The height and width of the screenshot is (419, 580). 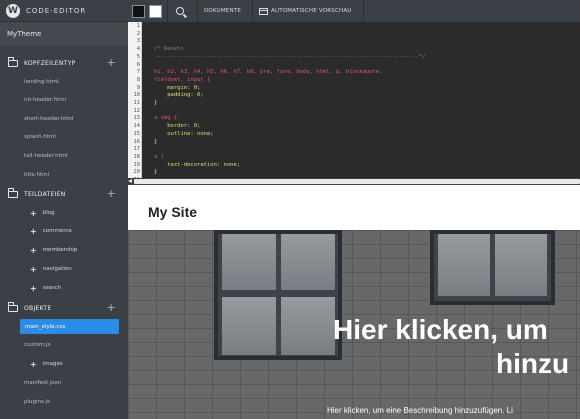 What do you see at coordinates (56, 10) in the screenshot?
I see `app-title: CODE-EDITOR` at bounding box center [56, 10].